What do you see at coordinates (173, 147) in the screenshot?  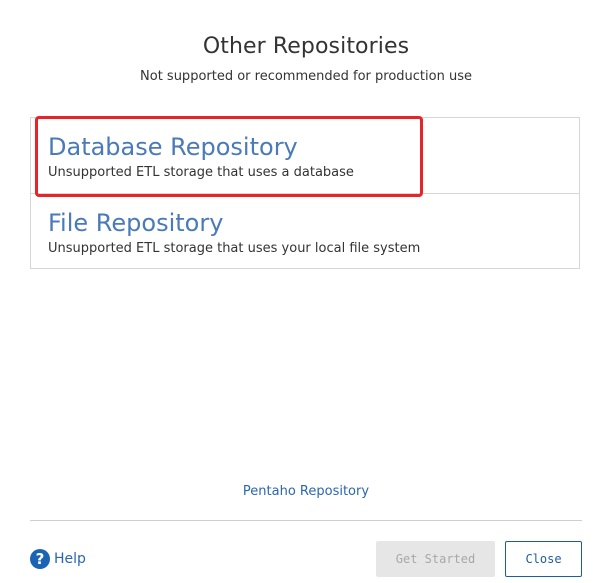 I see `repository-name: Database Repository` at bounding box center [173, 147].